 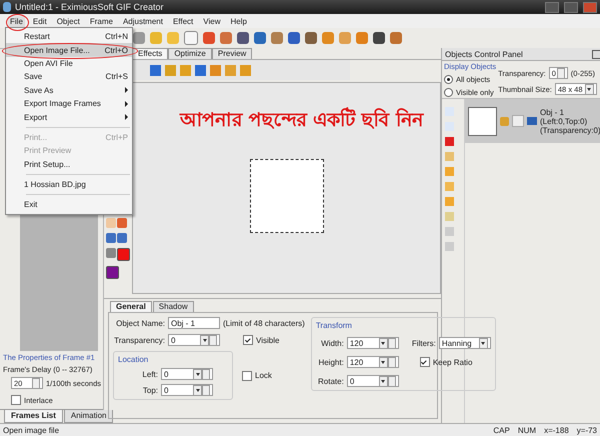 I want to click on text-field: Obj - 1, so click(x=194, y=323).